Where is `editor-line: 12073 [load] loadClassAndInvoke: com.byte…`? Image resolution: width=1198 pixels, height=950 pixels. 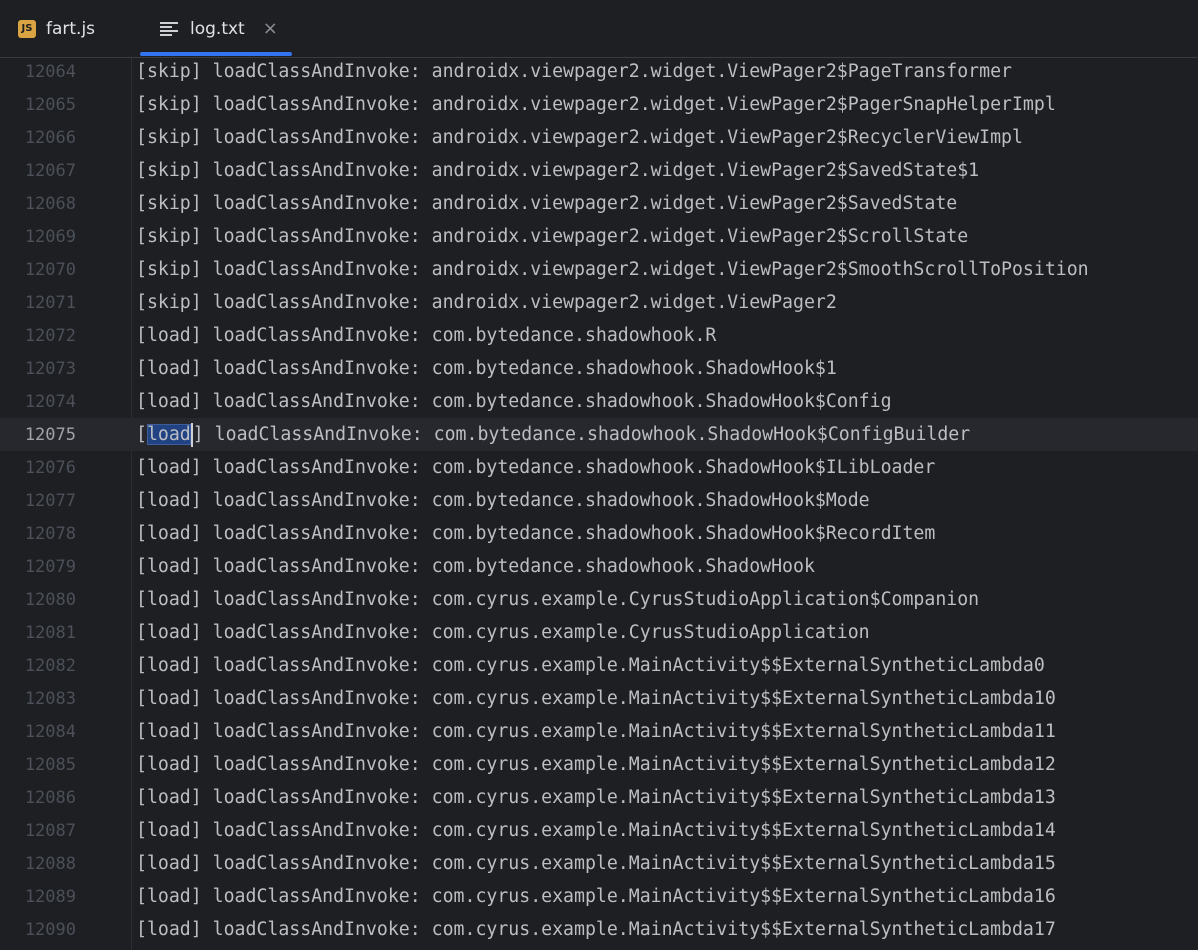 editor-line: 12073 [load] loadClassAndInvoke: com.byte… is located at coordinates (599, 368).